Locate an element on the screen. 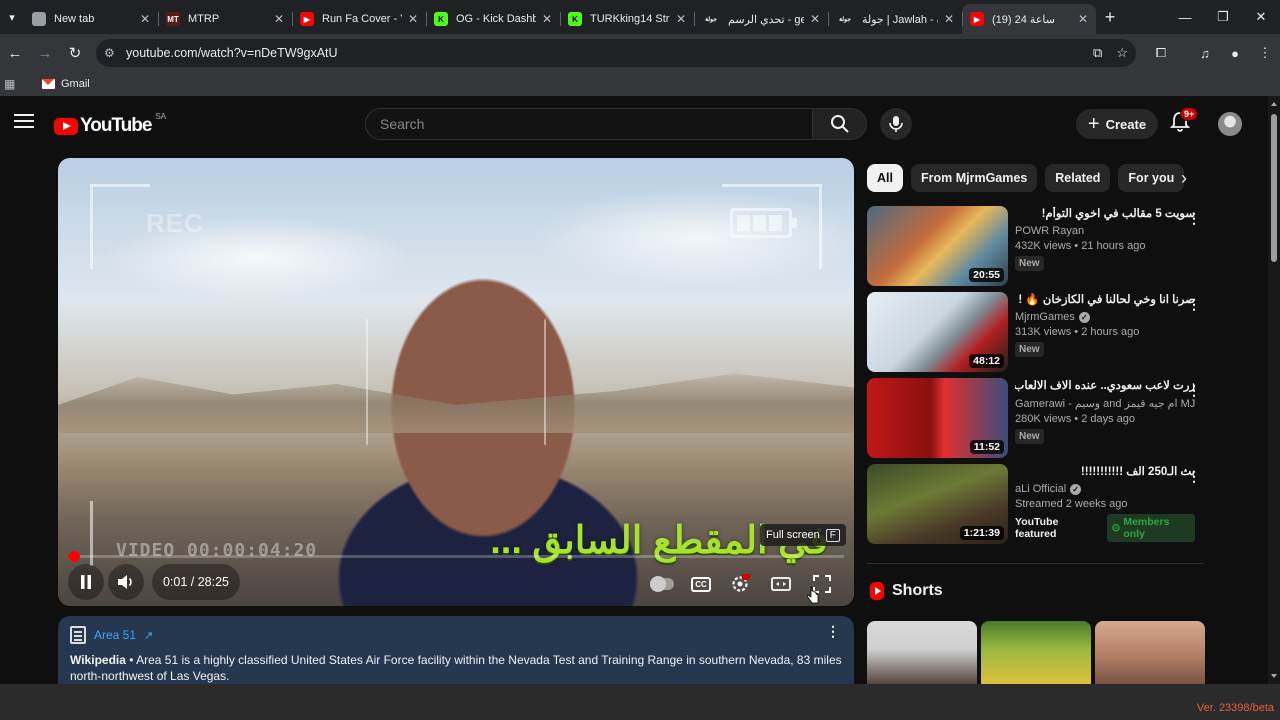 The width and height of the screenshot is (1280, 720). channel-name: aLi Official ✓ is located at coordinates (1105, 489).